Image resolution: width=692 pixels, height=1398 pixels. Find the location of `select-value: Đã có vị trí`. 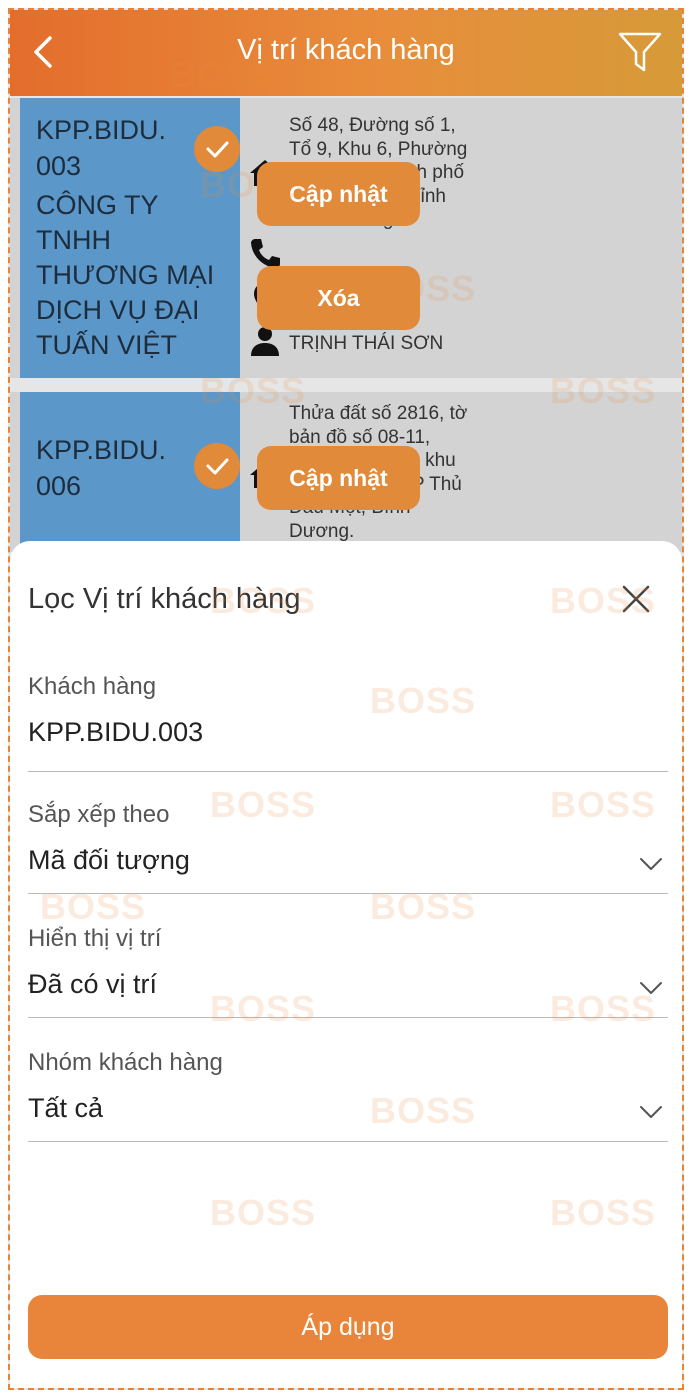

select-value: Đã có vị trí is located at coordinates (93, 984).